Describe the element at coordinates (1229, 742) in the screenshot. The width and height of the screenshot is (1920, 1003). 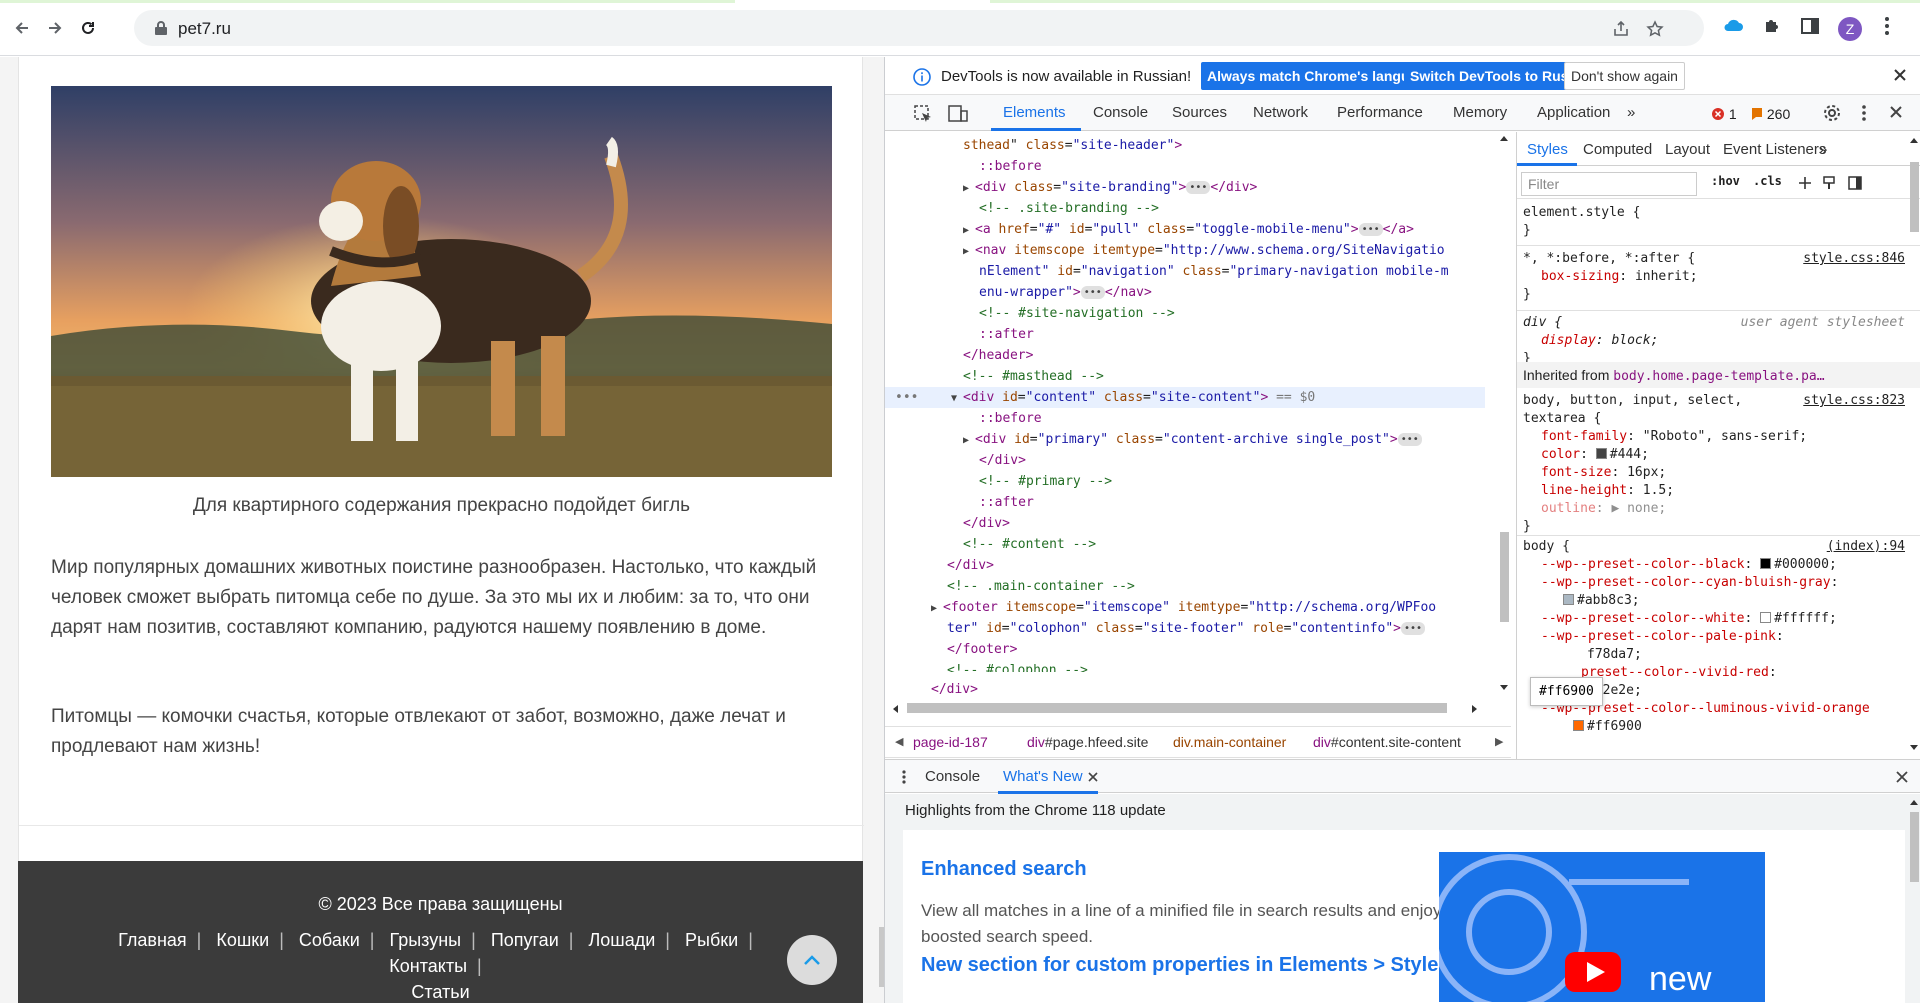
I see `breadcrumb-item: div.main-container` at that location.